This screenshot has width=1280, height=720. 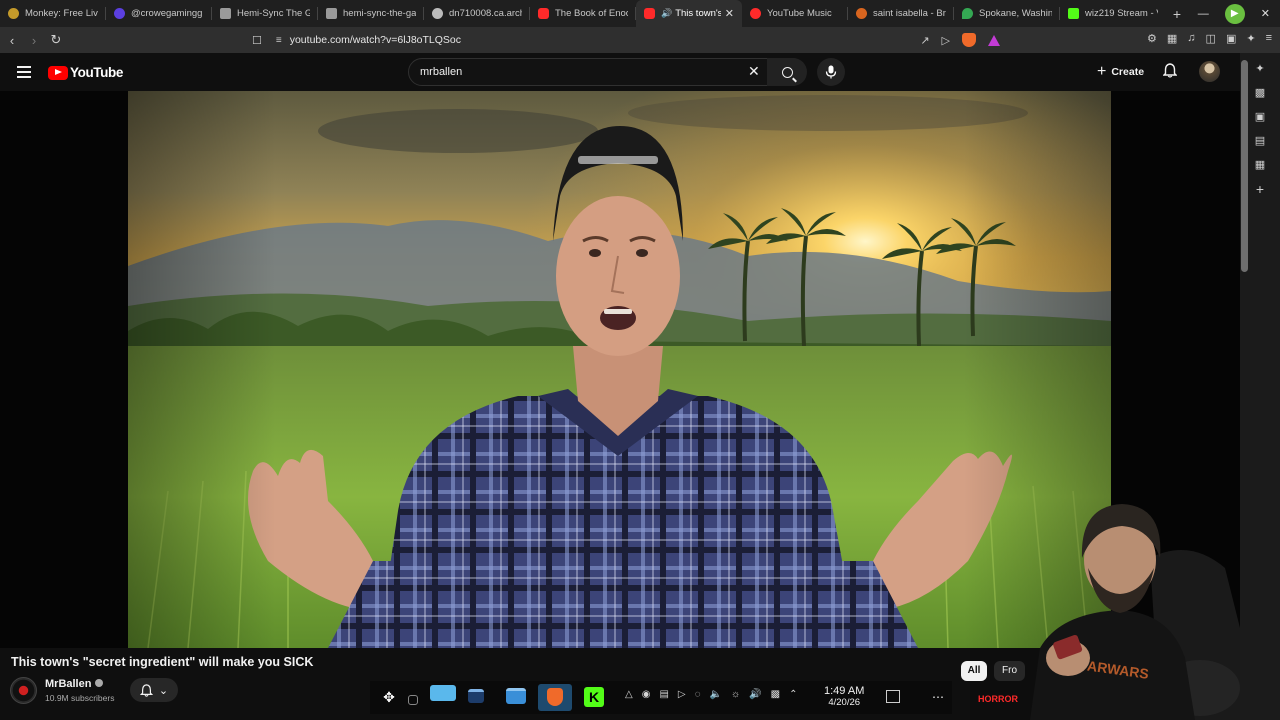 What do you see at coordinates (1191, 38) in the screenshot?
I see `music-icon: ♫` at bounding box center [1191, 38].